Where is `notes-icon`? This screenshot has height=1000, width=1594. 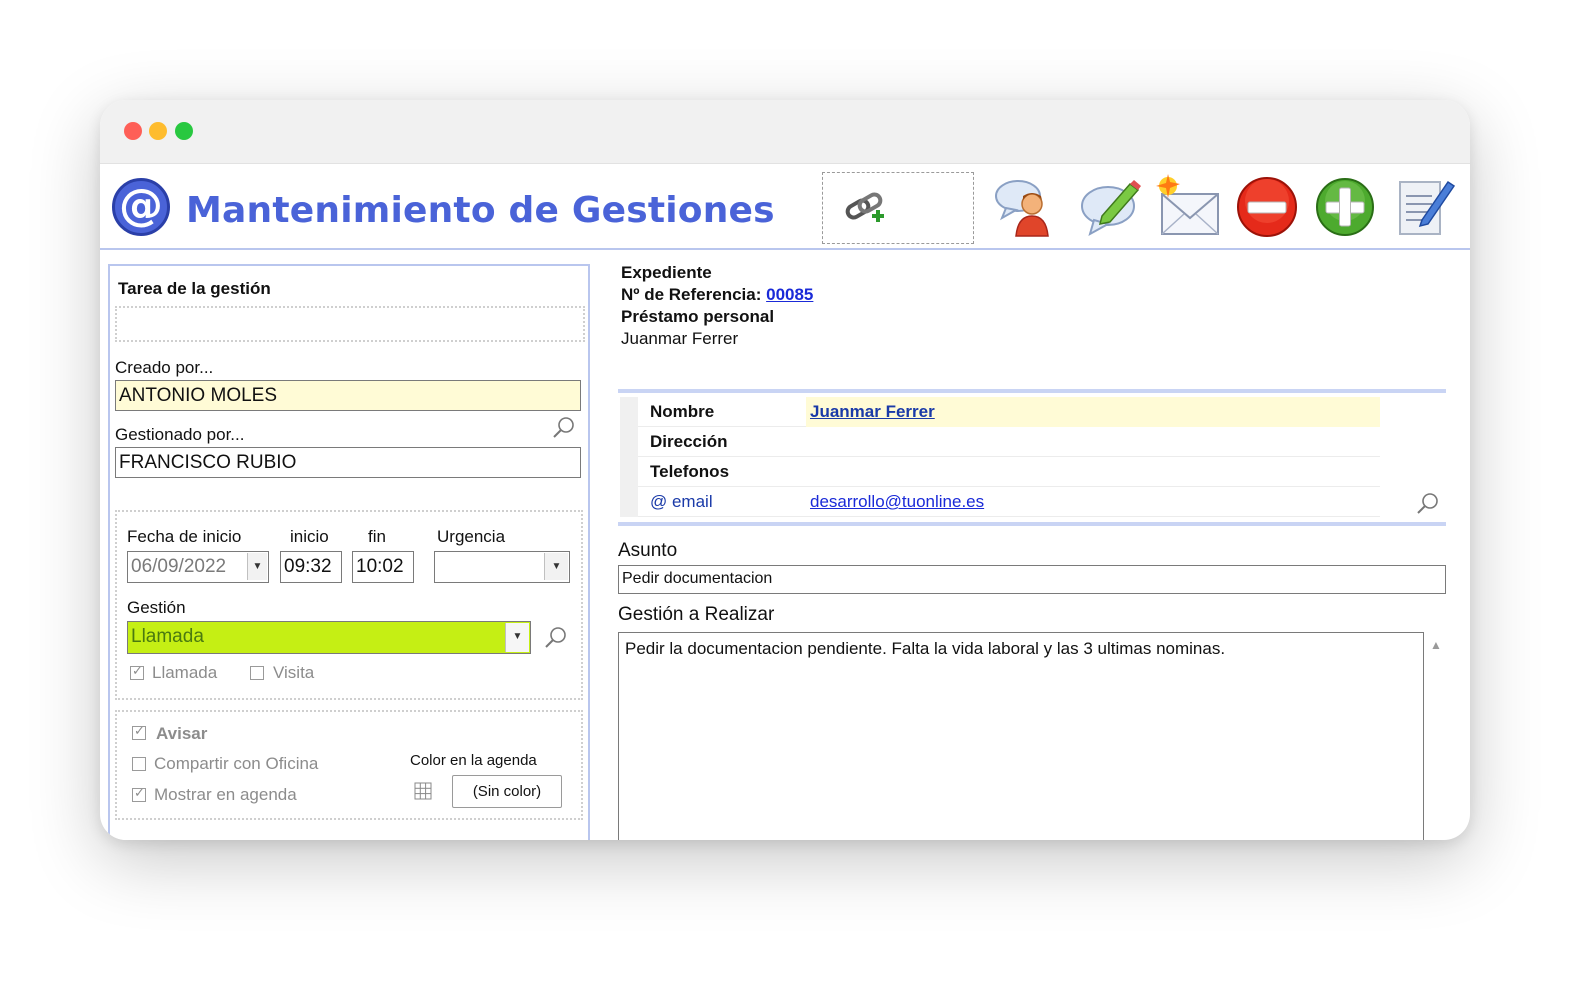 notes-icon is located at coordinates (1425, 207).